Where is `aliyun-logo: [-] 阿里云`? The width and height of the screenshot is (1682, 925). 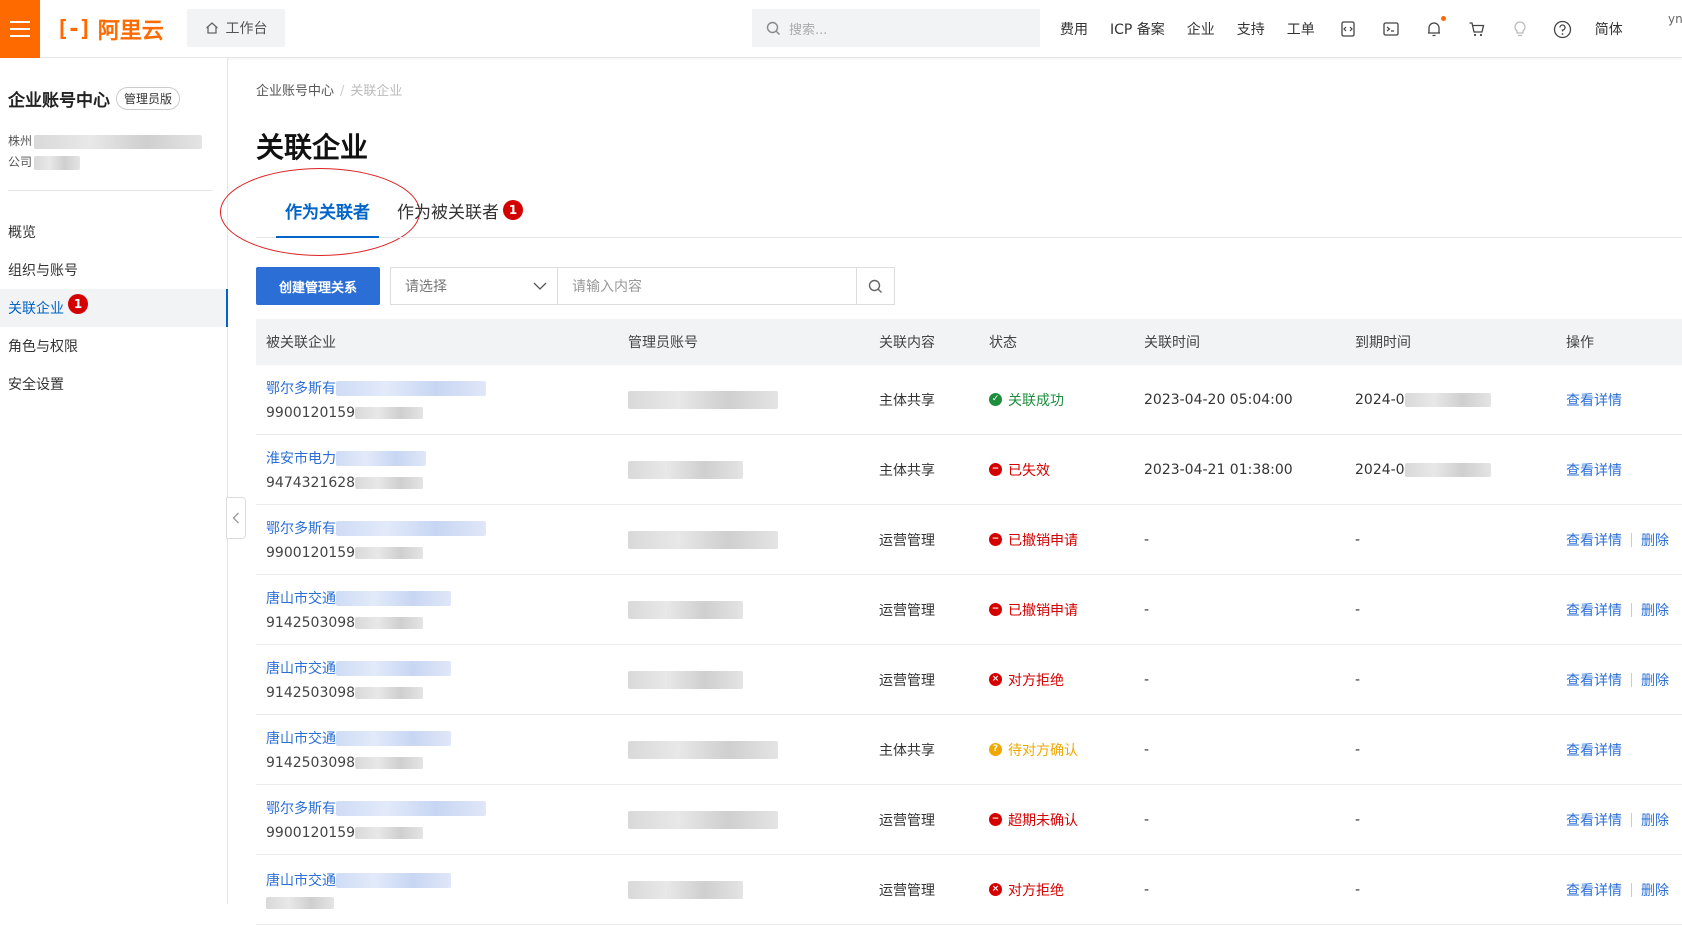 aliyun-logo: [-] 阿里云 is located at coordinates (110, 29).